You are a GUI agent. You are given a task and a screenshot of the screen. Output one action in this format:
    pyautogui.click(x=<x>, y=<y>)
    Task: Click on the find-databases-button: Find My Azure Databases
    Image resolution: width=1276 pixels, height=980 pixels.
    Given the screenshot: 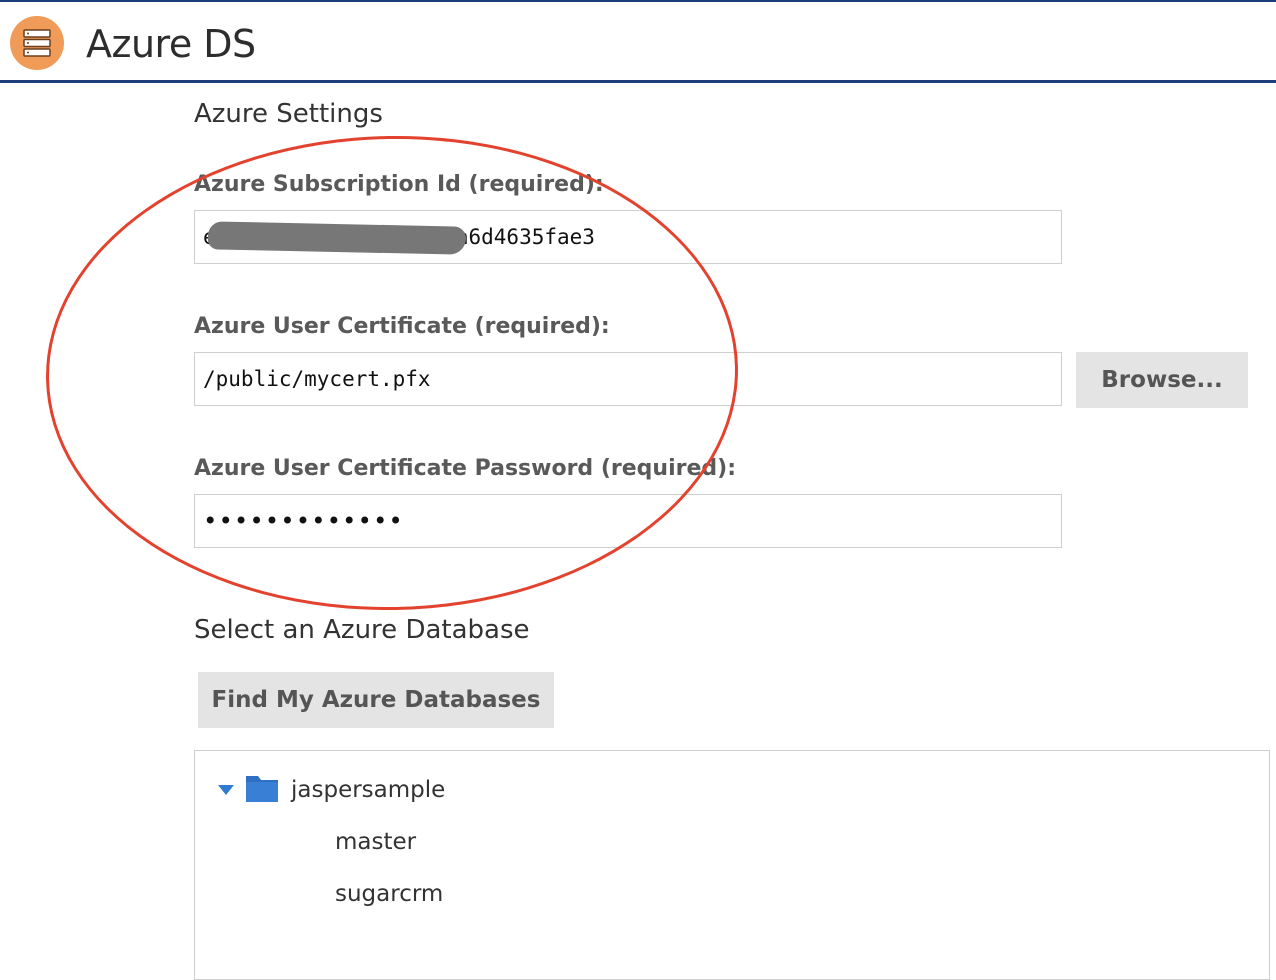 What is the action you would take?
    pyautogui.click(x=376, y=700)
    